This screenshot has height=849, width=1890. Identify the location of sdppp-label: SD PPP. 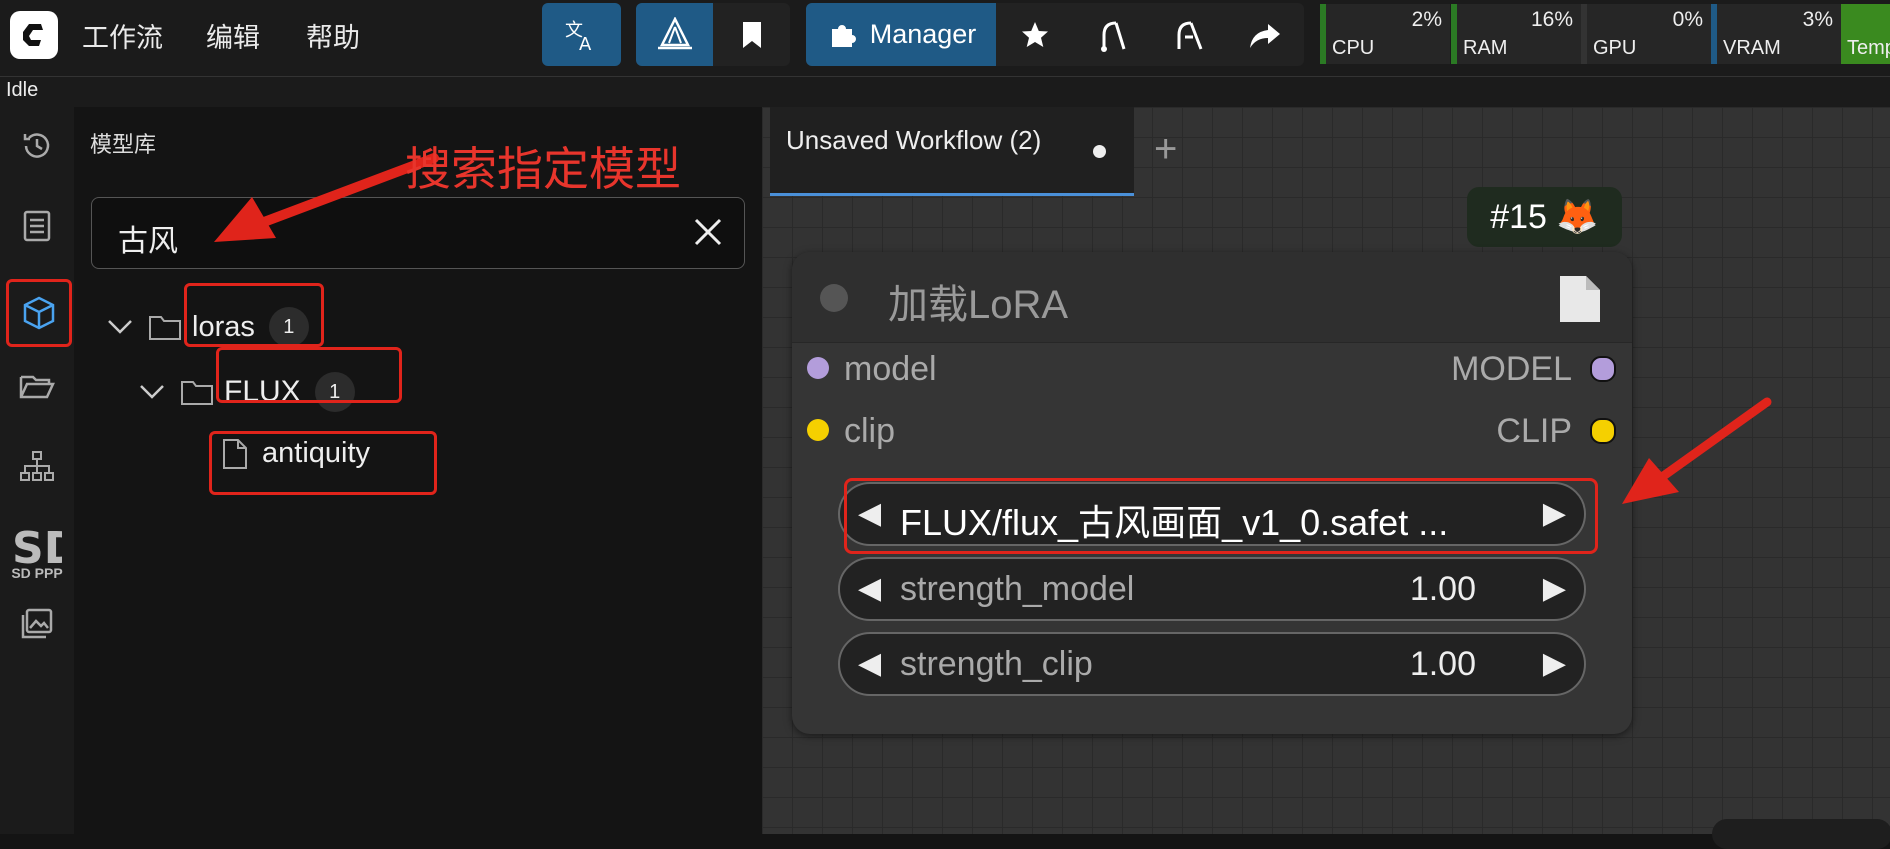
(37, 573).